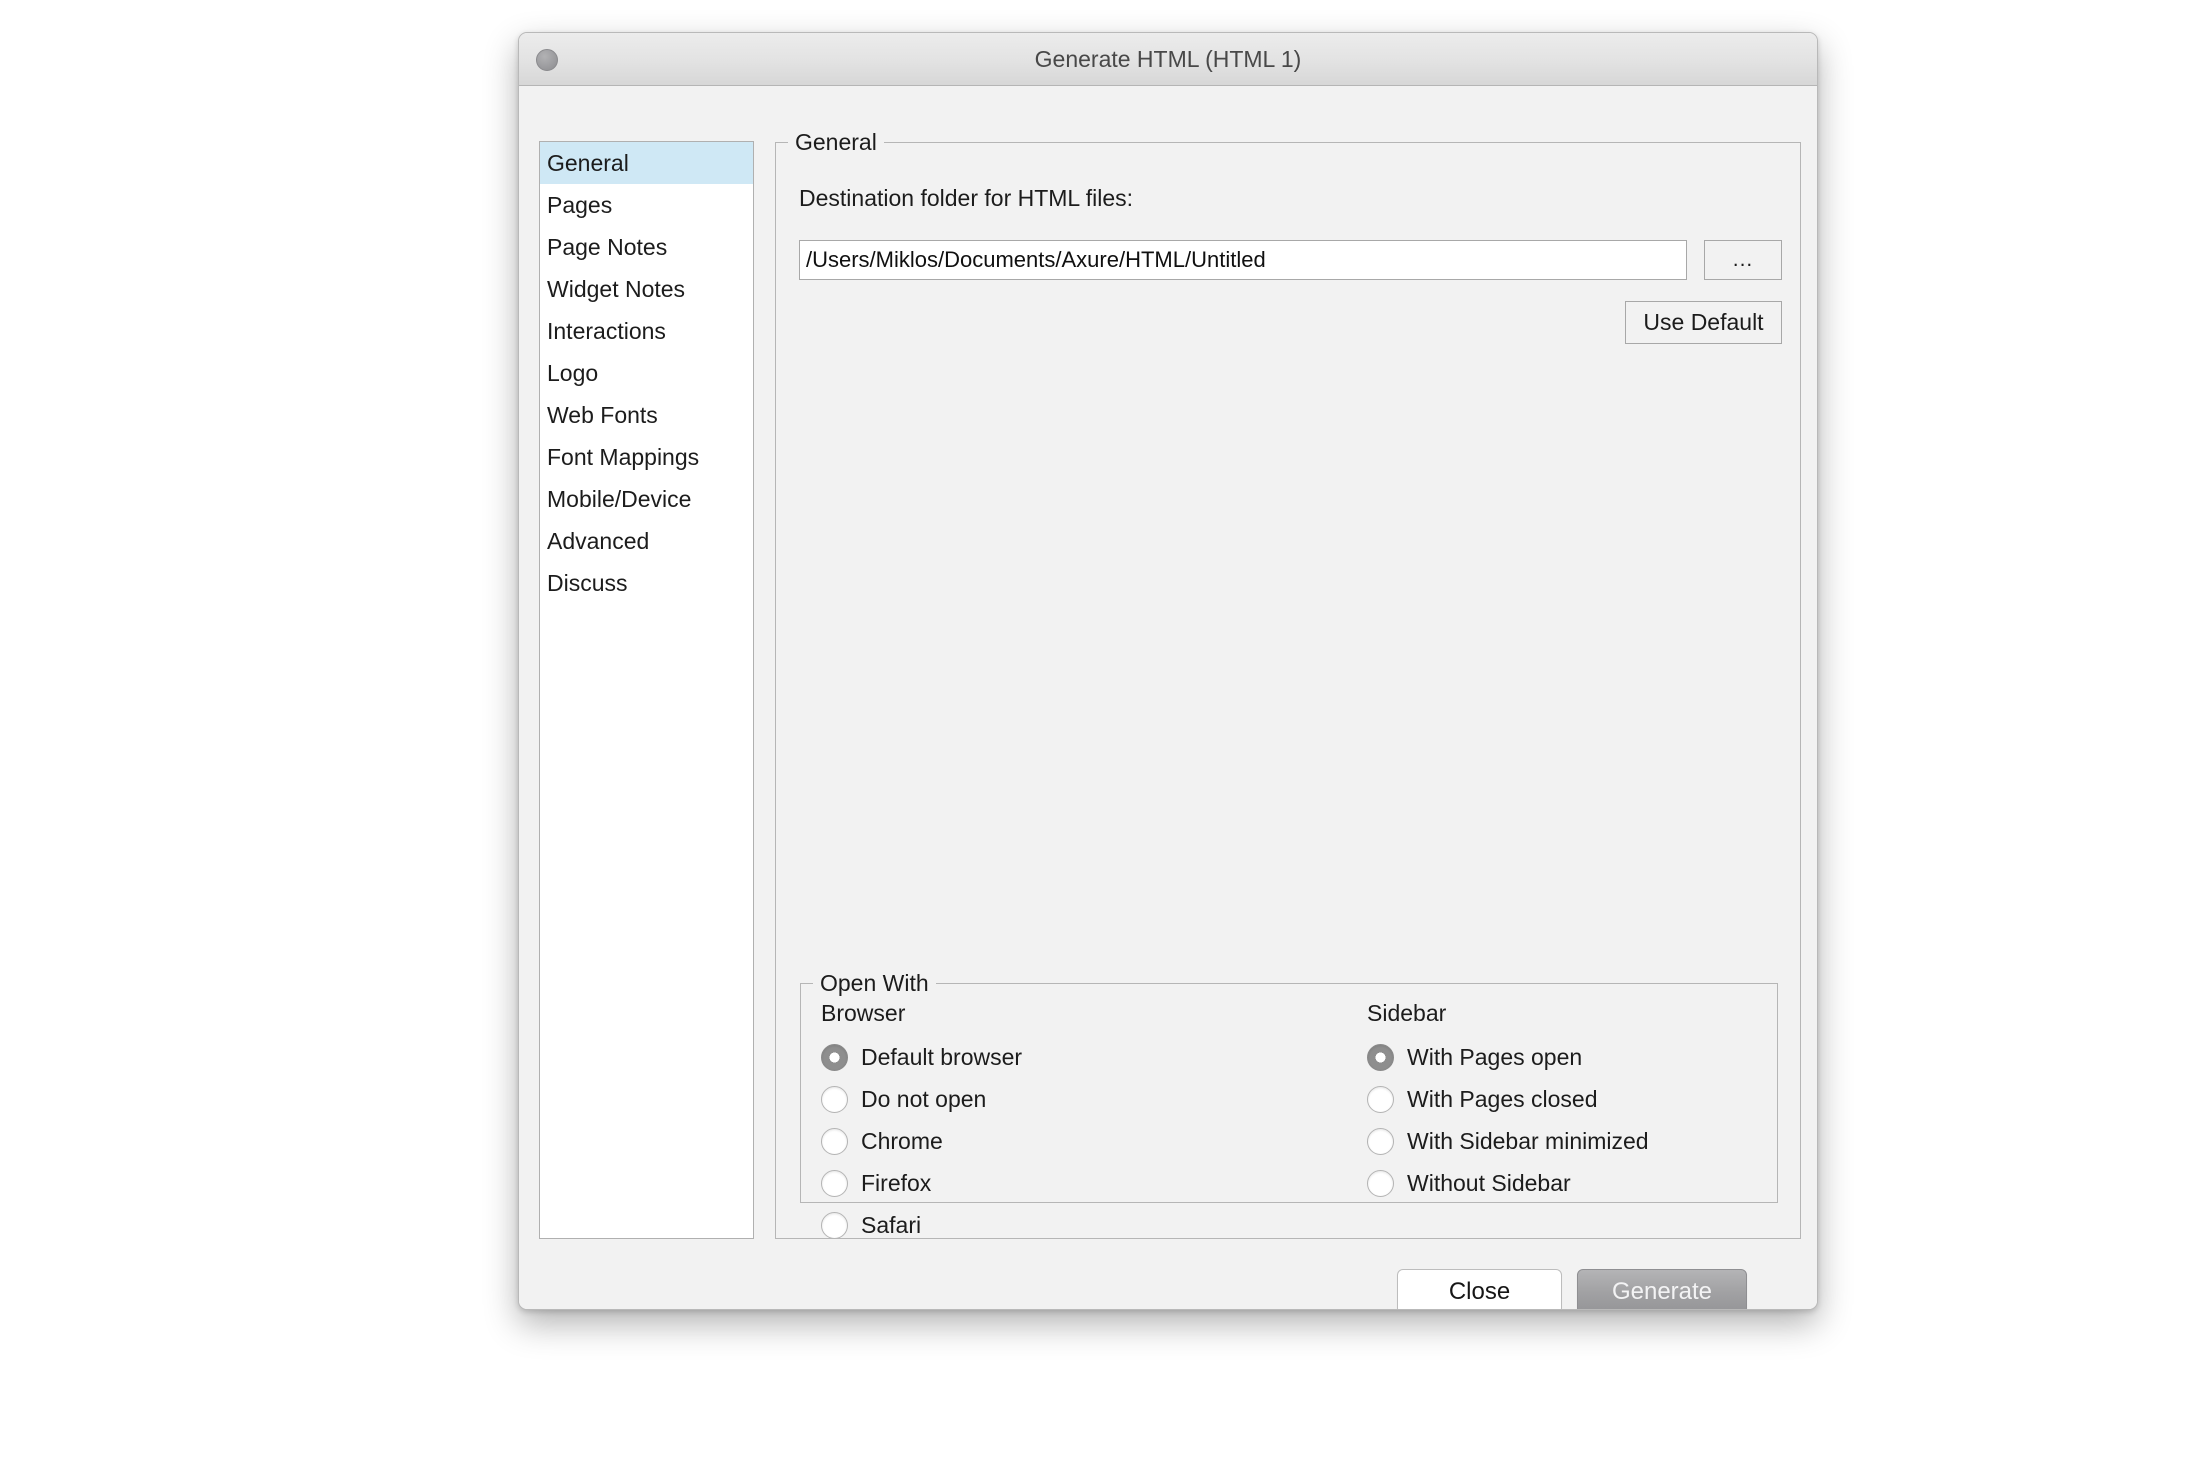  Describe the element at coordinates (902, 1140) in the screenshot. I see `radio-label-chrome: Chrome` at that location.